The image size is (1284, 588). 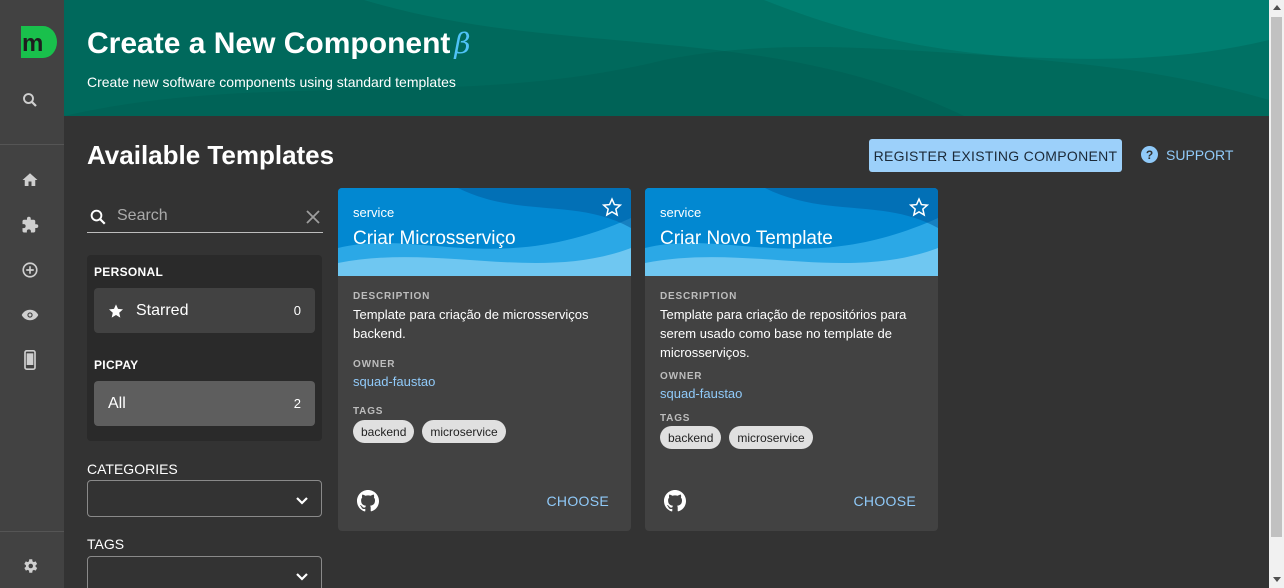 I want to click on register-existing-component-button: REGISTER EXISTING COMPONENT, so click(x=995, y=155).